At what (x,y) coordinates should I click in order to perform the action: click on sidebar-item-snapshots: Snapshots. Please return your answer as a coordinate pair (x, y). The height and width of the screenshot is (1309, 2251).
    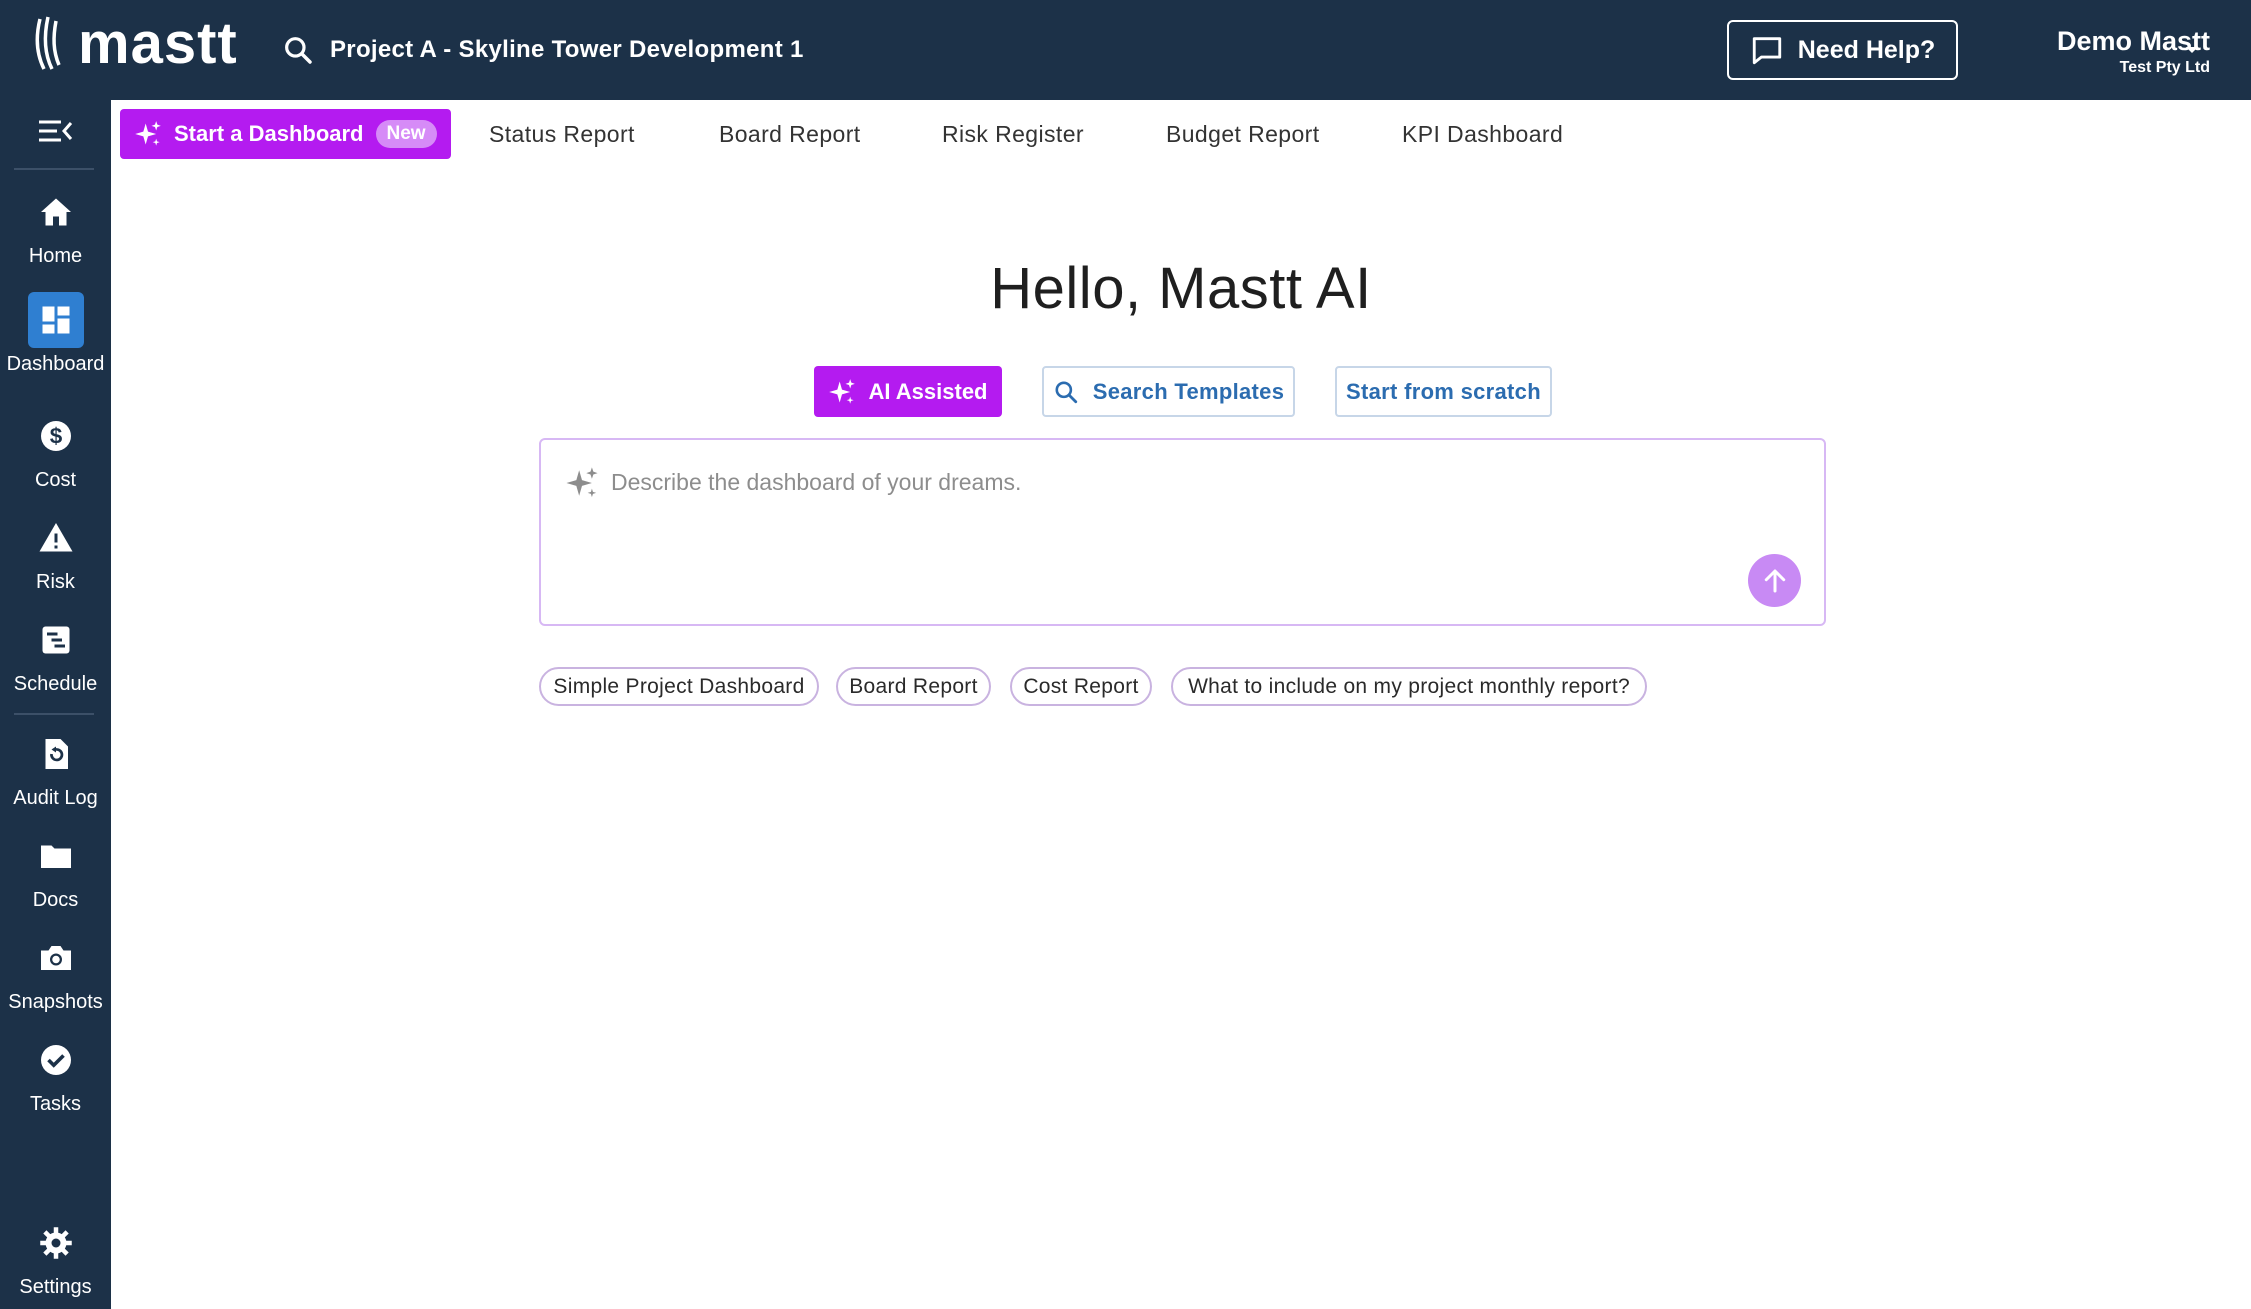
    Looking at the image, I should click on (55, 972).